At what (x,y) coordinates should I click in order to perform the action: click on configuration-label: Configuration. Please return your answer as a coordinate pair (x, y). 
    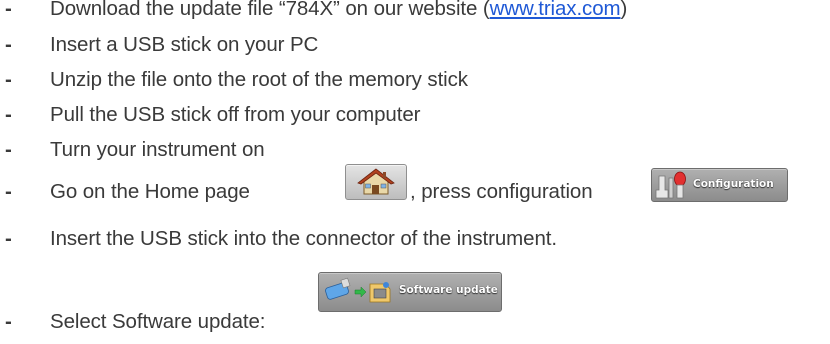
    Looking at the image, I should click on (733, 184).